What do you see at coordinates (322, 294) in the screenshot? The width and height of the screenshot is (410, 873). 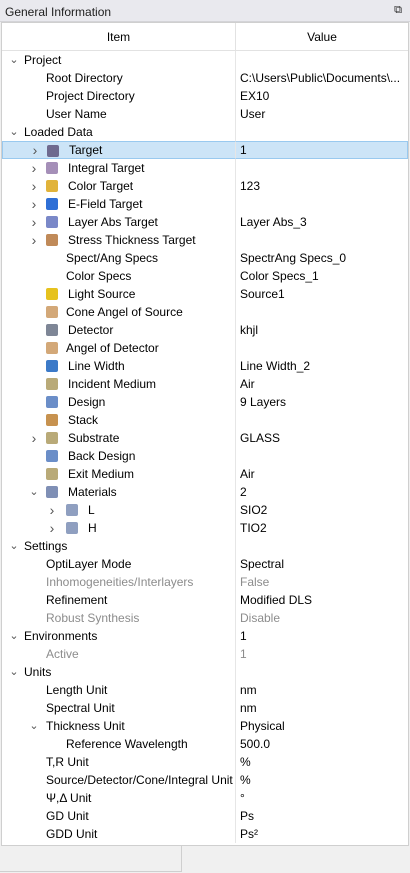 I see `value-cell: Source1` at bounding box center [322, 294].